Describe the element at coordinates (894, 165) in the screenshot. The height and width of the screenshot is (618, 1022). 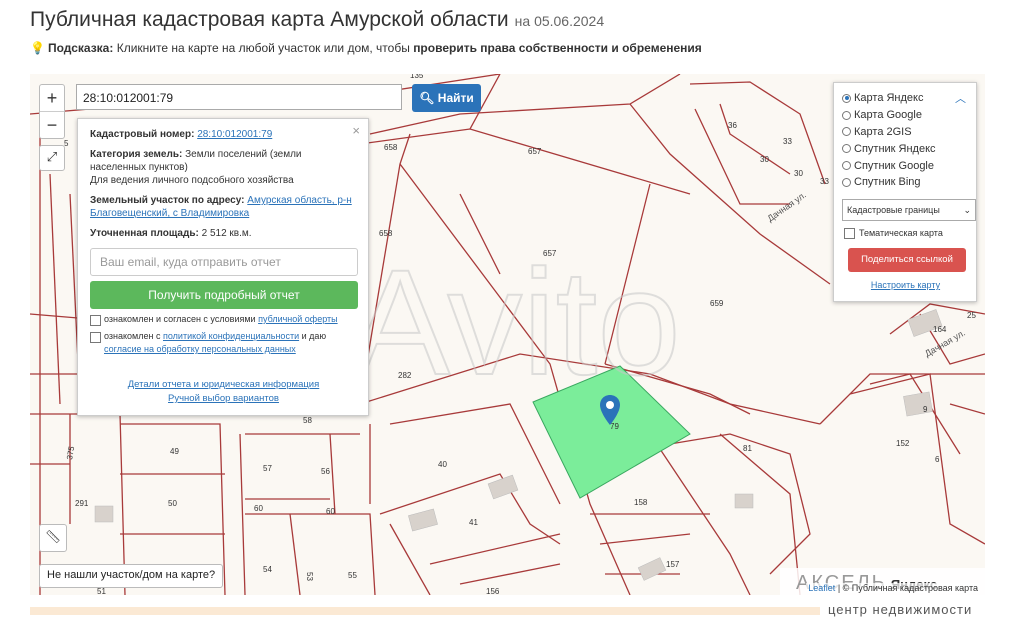
I see `layer-option-label: Спутник Google` at that location.